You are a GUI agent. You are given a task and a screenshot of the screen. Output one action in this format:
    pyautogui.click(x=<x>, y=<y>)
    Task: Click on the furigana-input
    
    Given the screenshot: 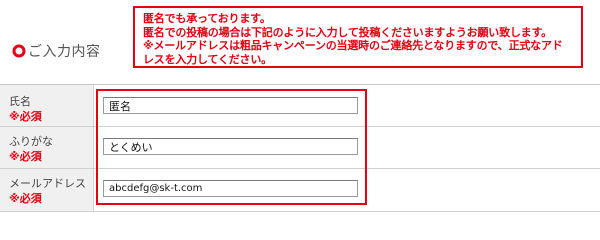 What is the action you would take?
    pyautogui.click(x=230, y=146)
    